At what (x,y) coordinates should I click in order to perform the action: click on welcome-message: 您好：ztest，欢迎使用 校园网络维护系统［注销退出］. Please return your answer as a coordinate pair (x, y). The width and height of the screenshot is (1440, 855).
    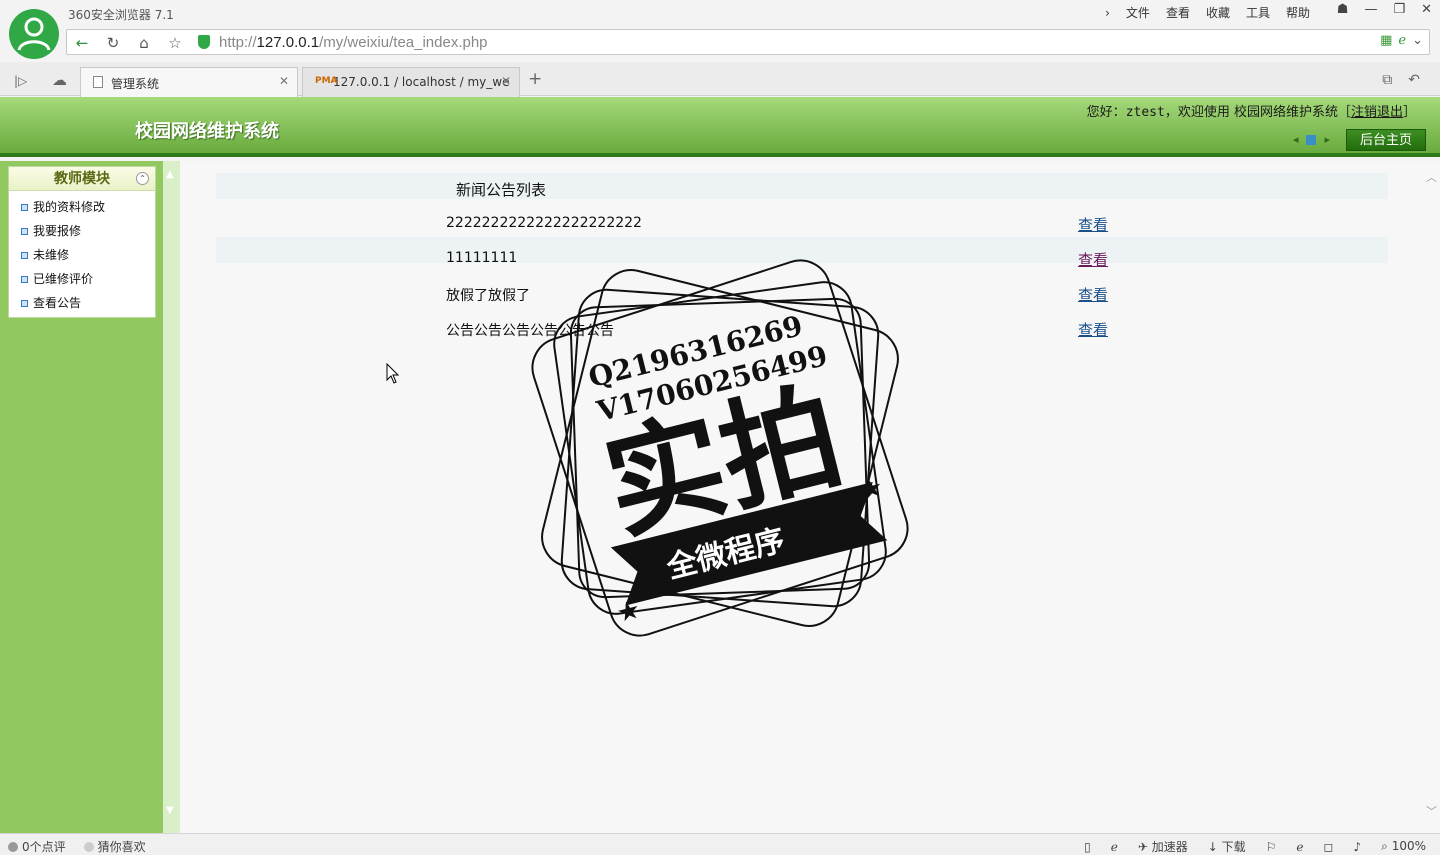
    Looking at the image, I should click on (1251, 112).